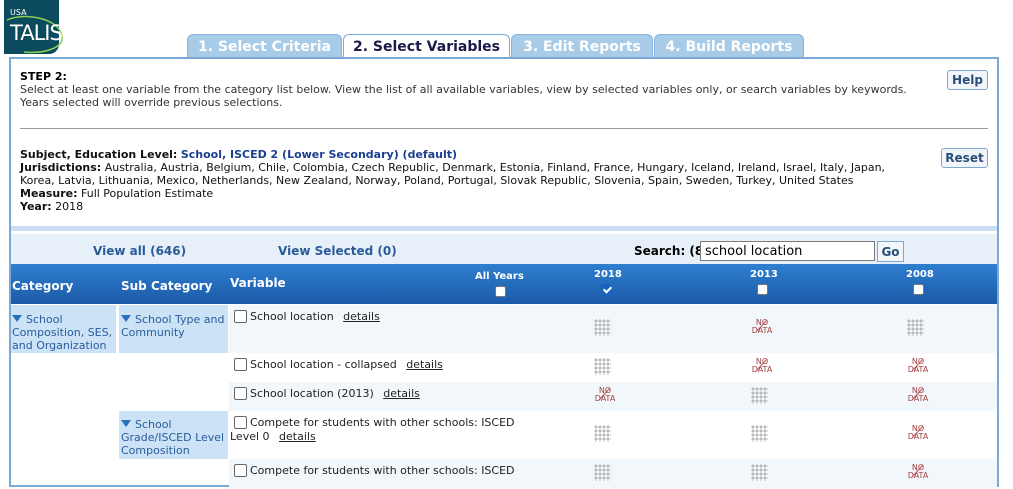 Image resolution: width=1013 pixels, height=489 pixels. I want to click on tab-select-variables: 2. Select Variables, so click(426, 46).